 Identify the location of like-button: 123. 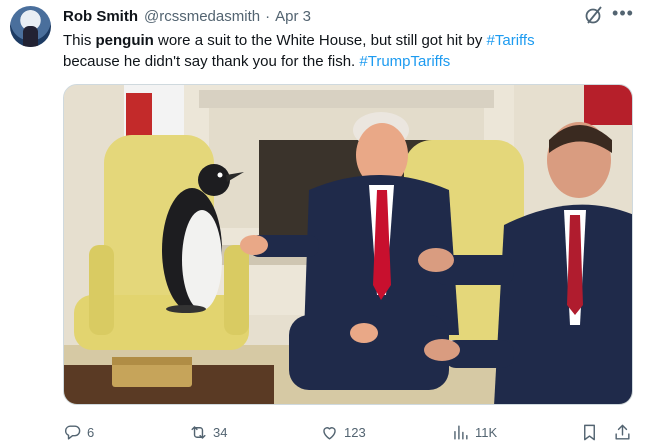
(343, 432).